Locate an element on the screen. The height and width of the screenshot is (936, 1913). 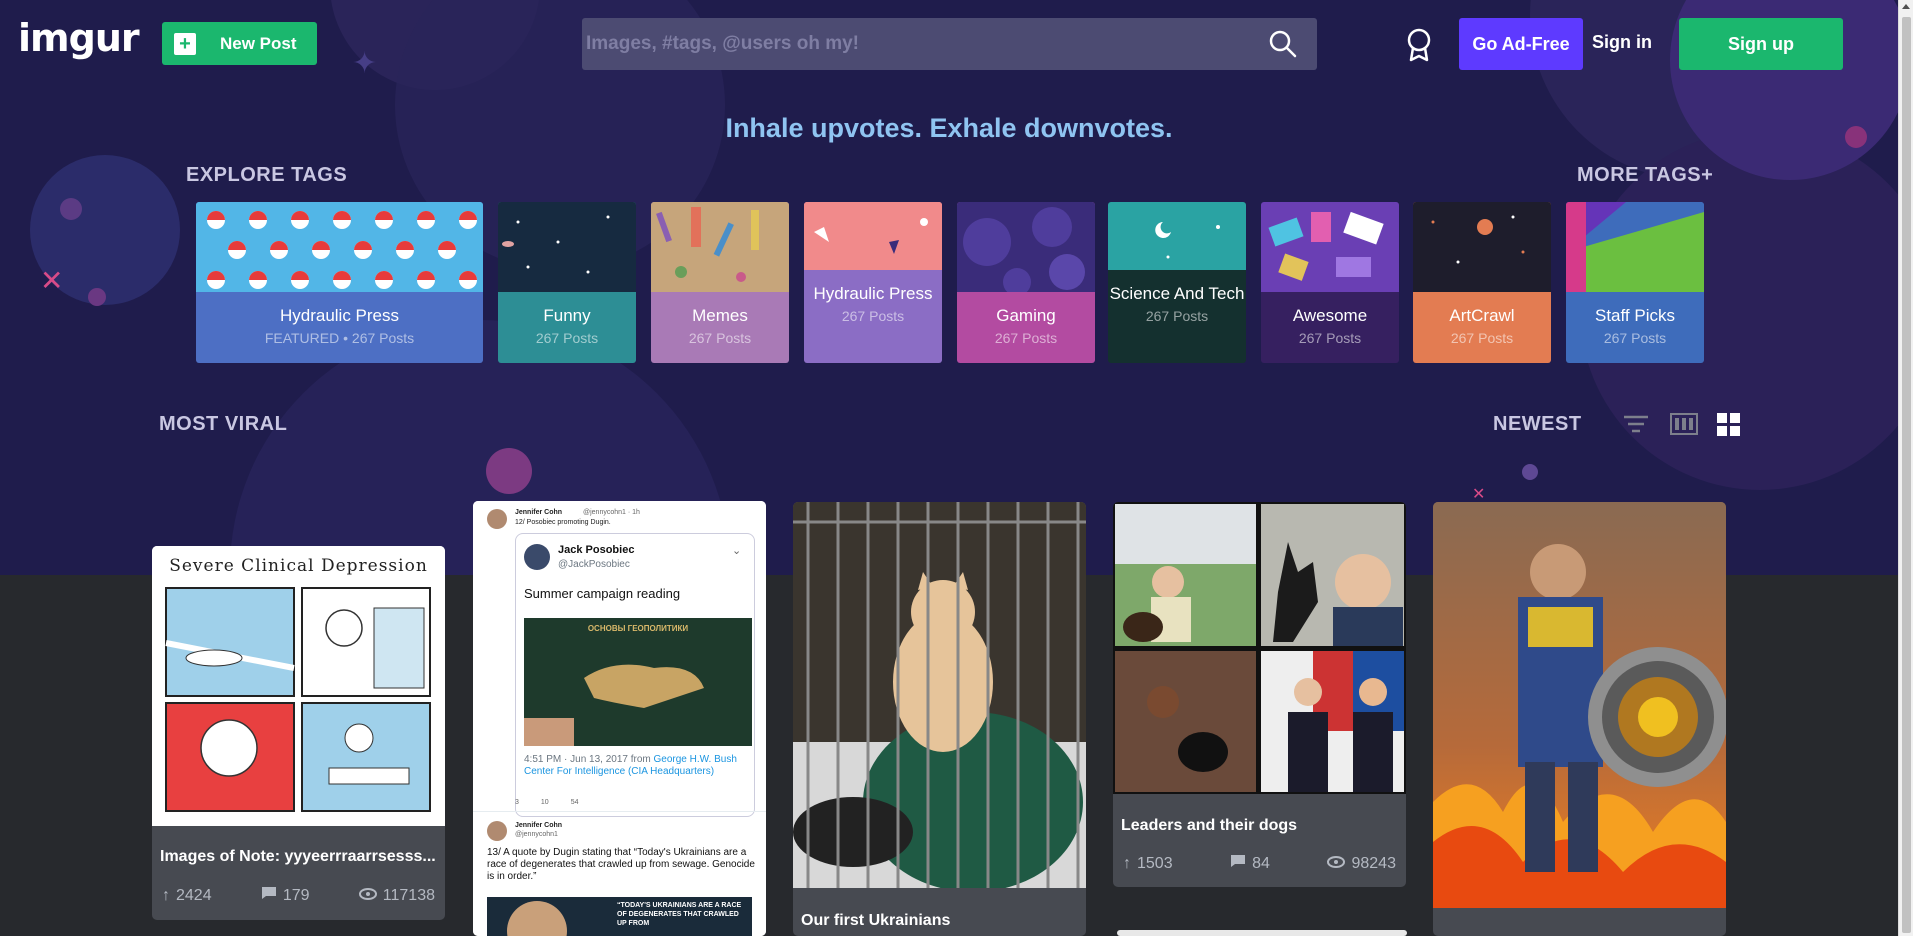
comment-stat: 179 is located at coordinates (285, 895).